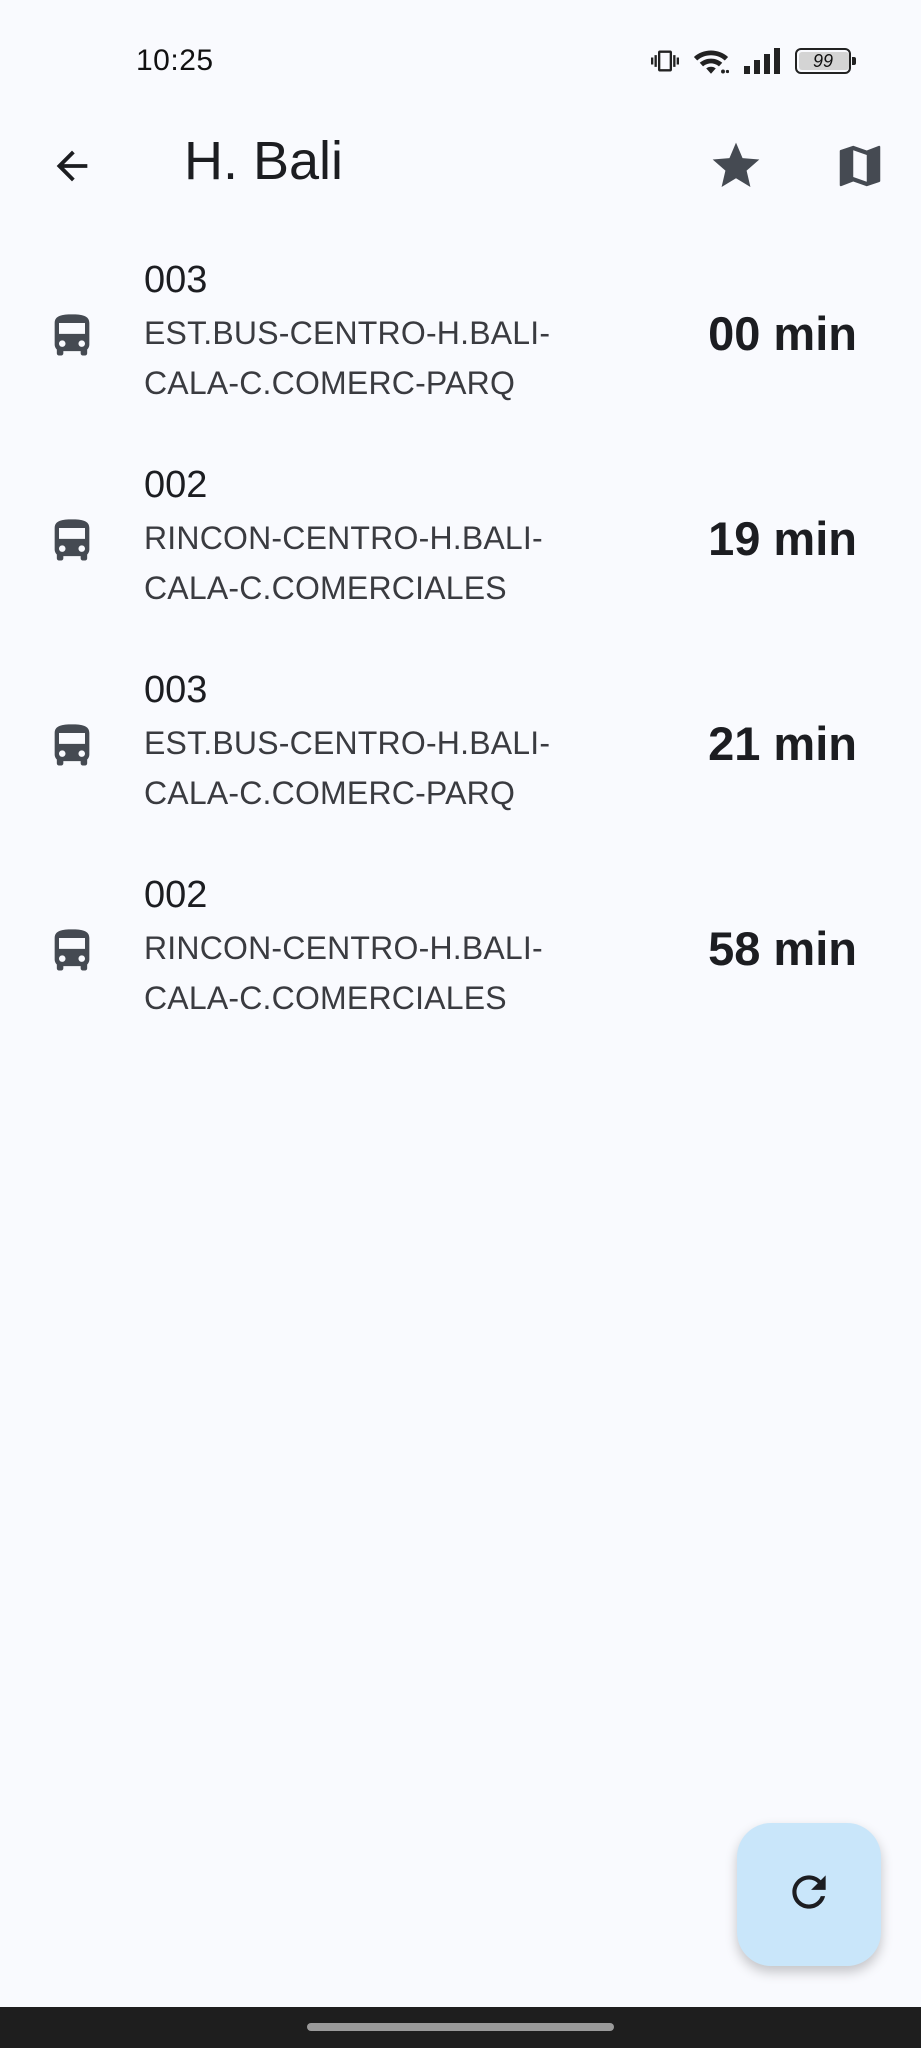  I want to click on back-button, so click(72, 168).